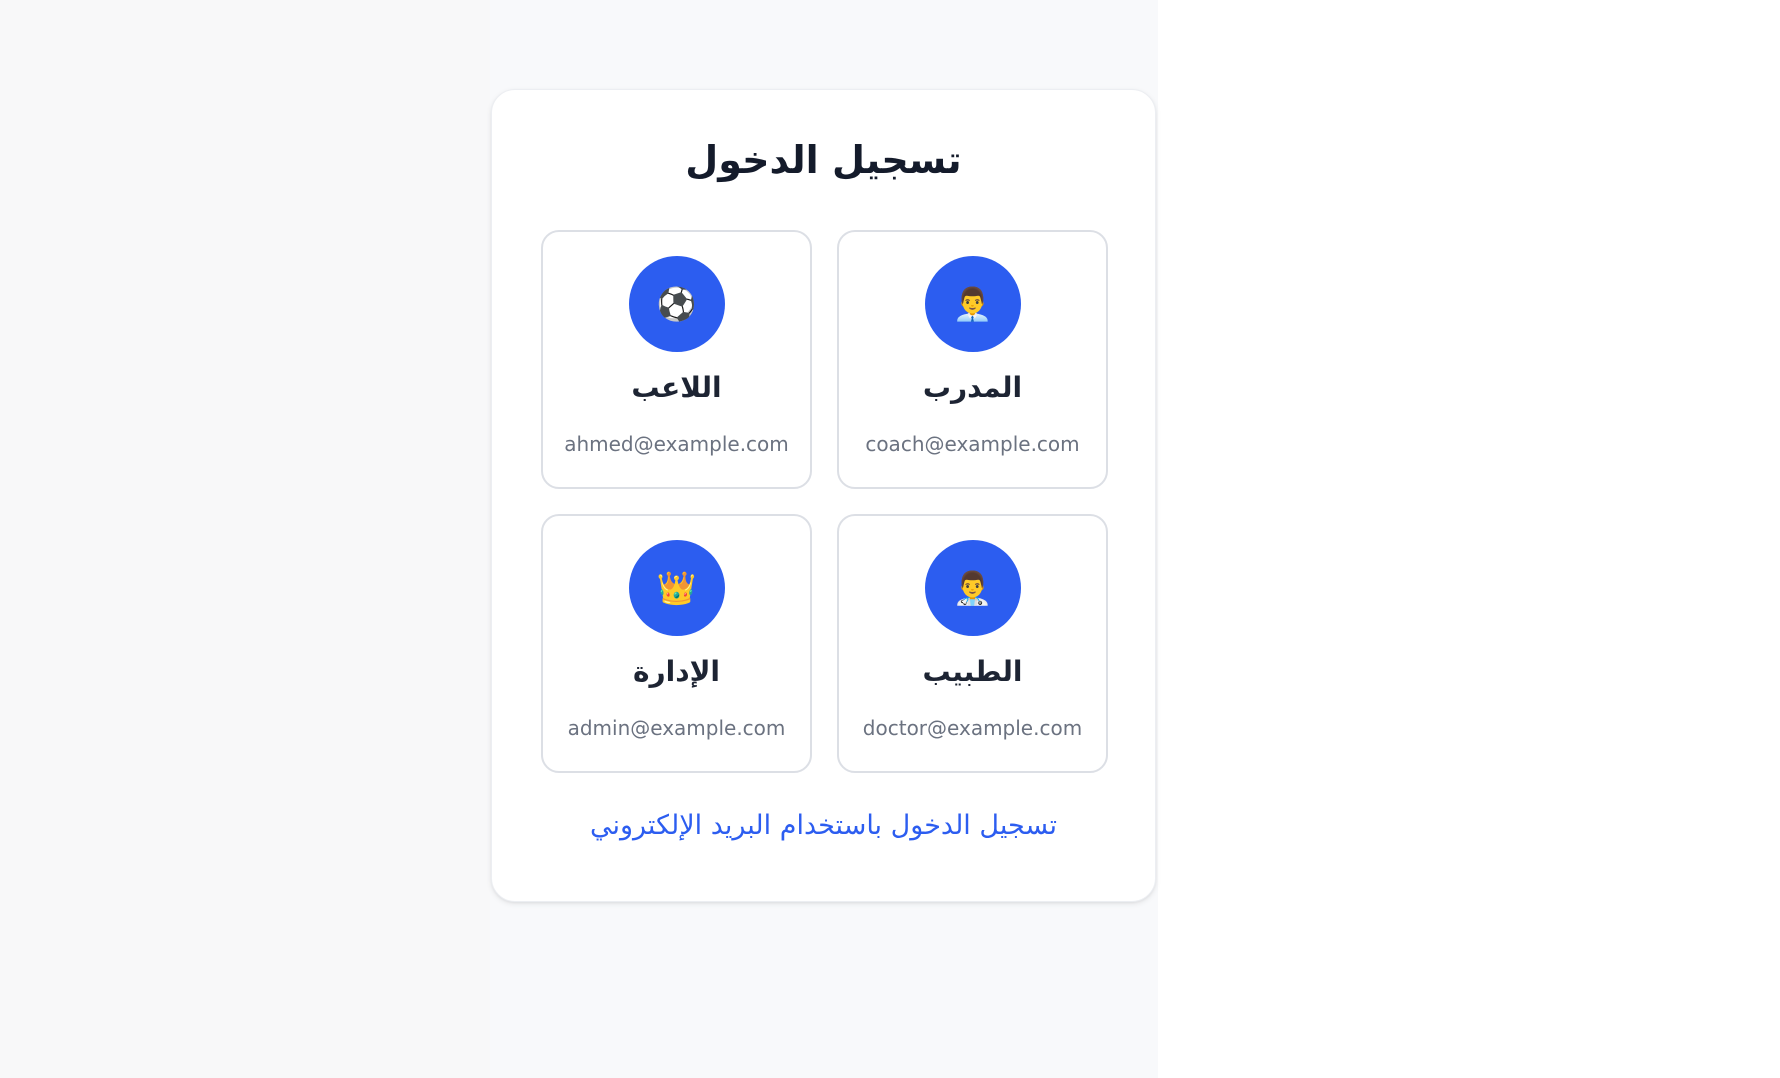 This screenshot has width=1780, height=1078. What do you see at coordinates (972, 359) in the screenshot?
I see `role-card-coach: 👨‍💼 المدرب coach@example.com` at bounding box center [972, 359].